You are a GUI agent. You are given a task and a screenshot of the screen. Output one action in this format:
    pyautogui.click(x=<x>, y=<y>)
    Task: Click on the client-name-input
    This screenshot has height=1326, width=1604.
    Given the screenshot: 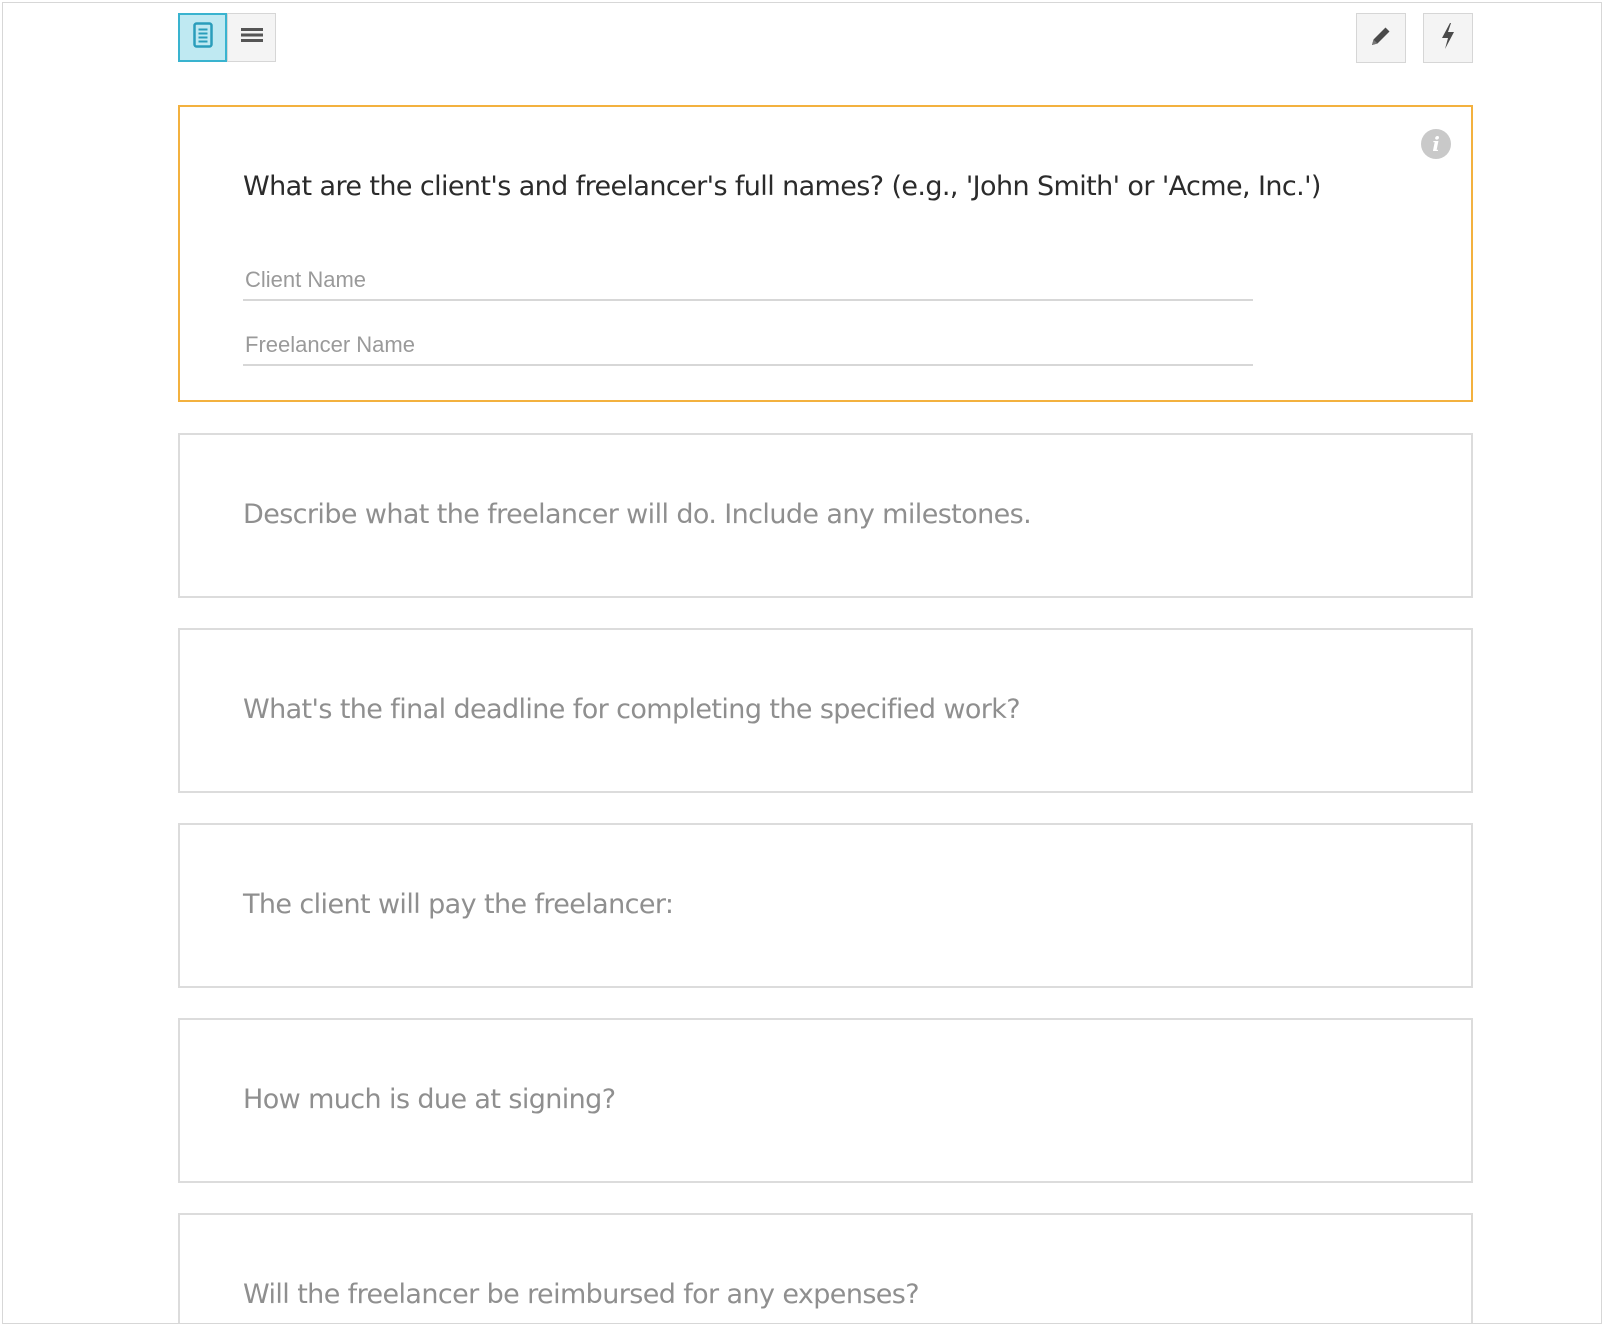 What is the action you would take?
    pyautogui.click(x=748, y=281)
    